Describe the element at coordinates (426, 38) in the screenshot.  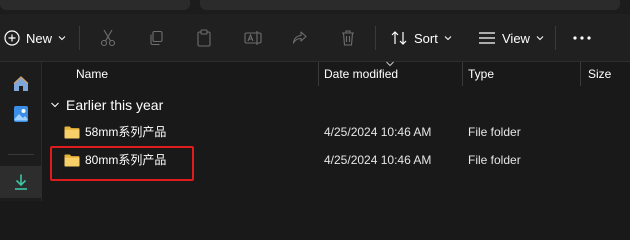
I see `sort-button-label: Sort` at that location.